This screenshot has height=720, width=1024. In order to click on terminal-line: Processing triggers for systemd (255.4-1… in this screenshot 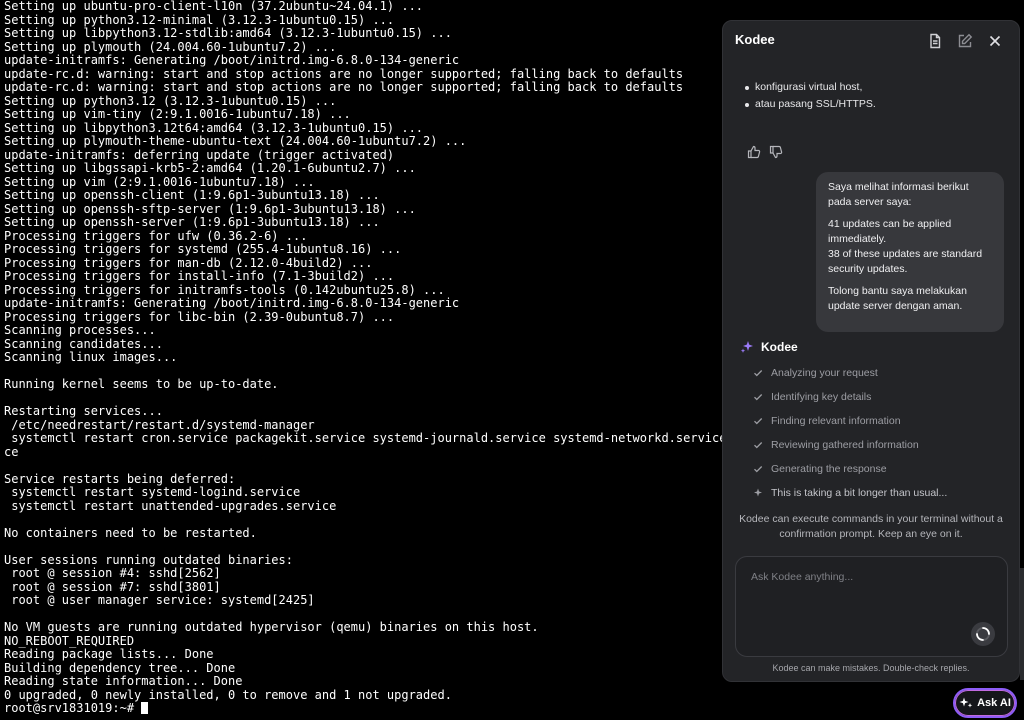, I will do `click(203, 249)`.